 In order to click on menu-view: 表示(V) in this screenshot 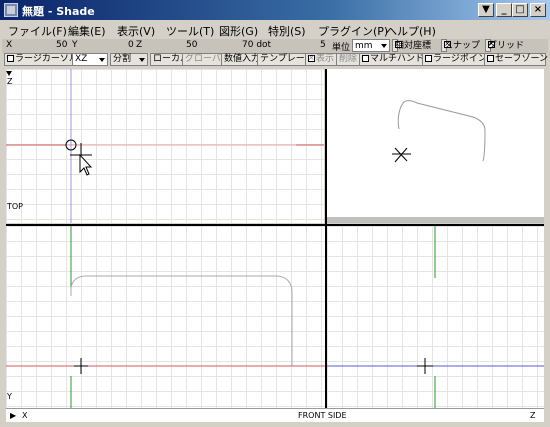, I will do `click(136, 31)`.